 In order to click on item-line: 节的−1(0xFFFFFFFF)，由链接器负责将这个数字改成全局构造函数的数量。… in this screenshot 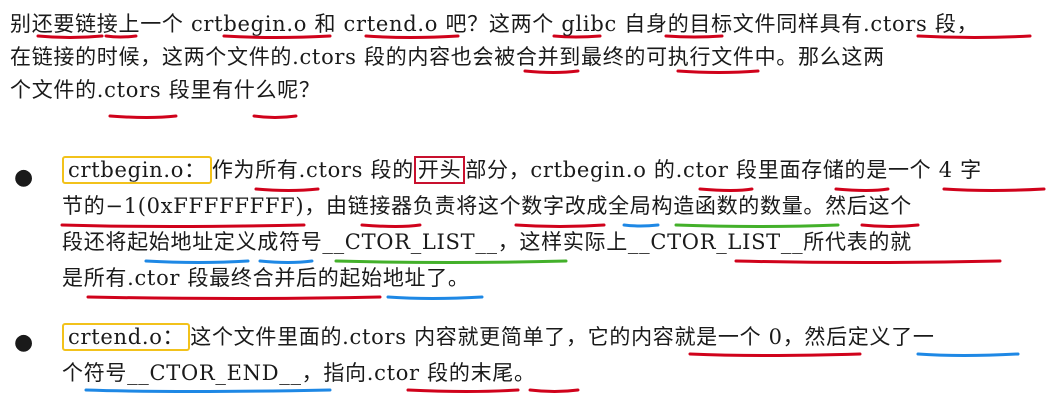, I will do `click(487, 206)`.